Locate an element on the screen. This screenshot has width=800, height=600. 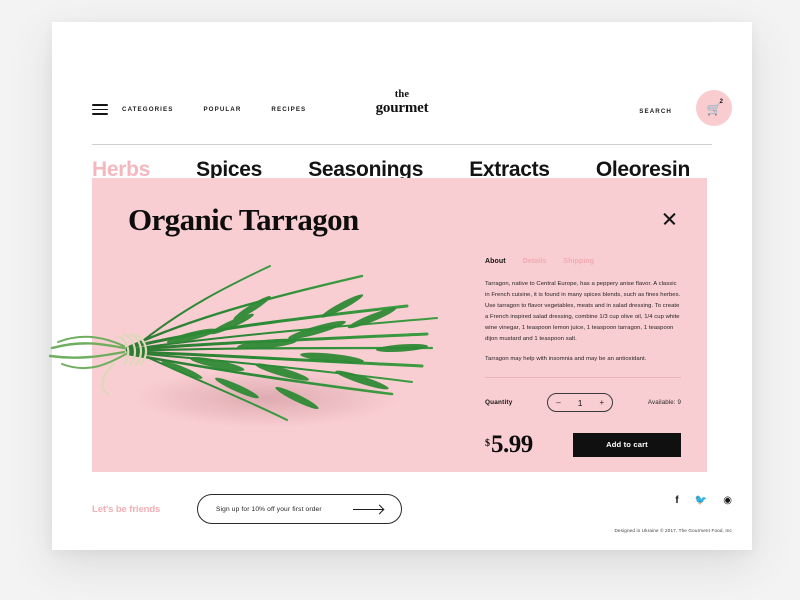
price-amount: 5.99 is located at coordinates (512, 445).